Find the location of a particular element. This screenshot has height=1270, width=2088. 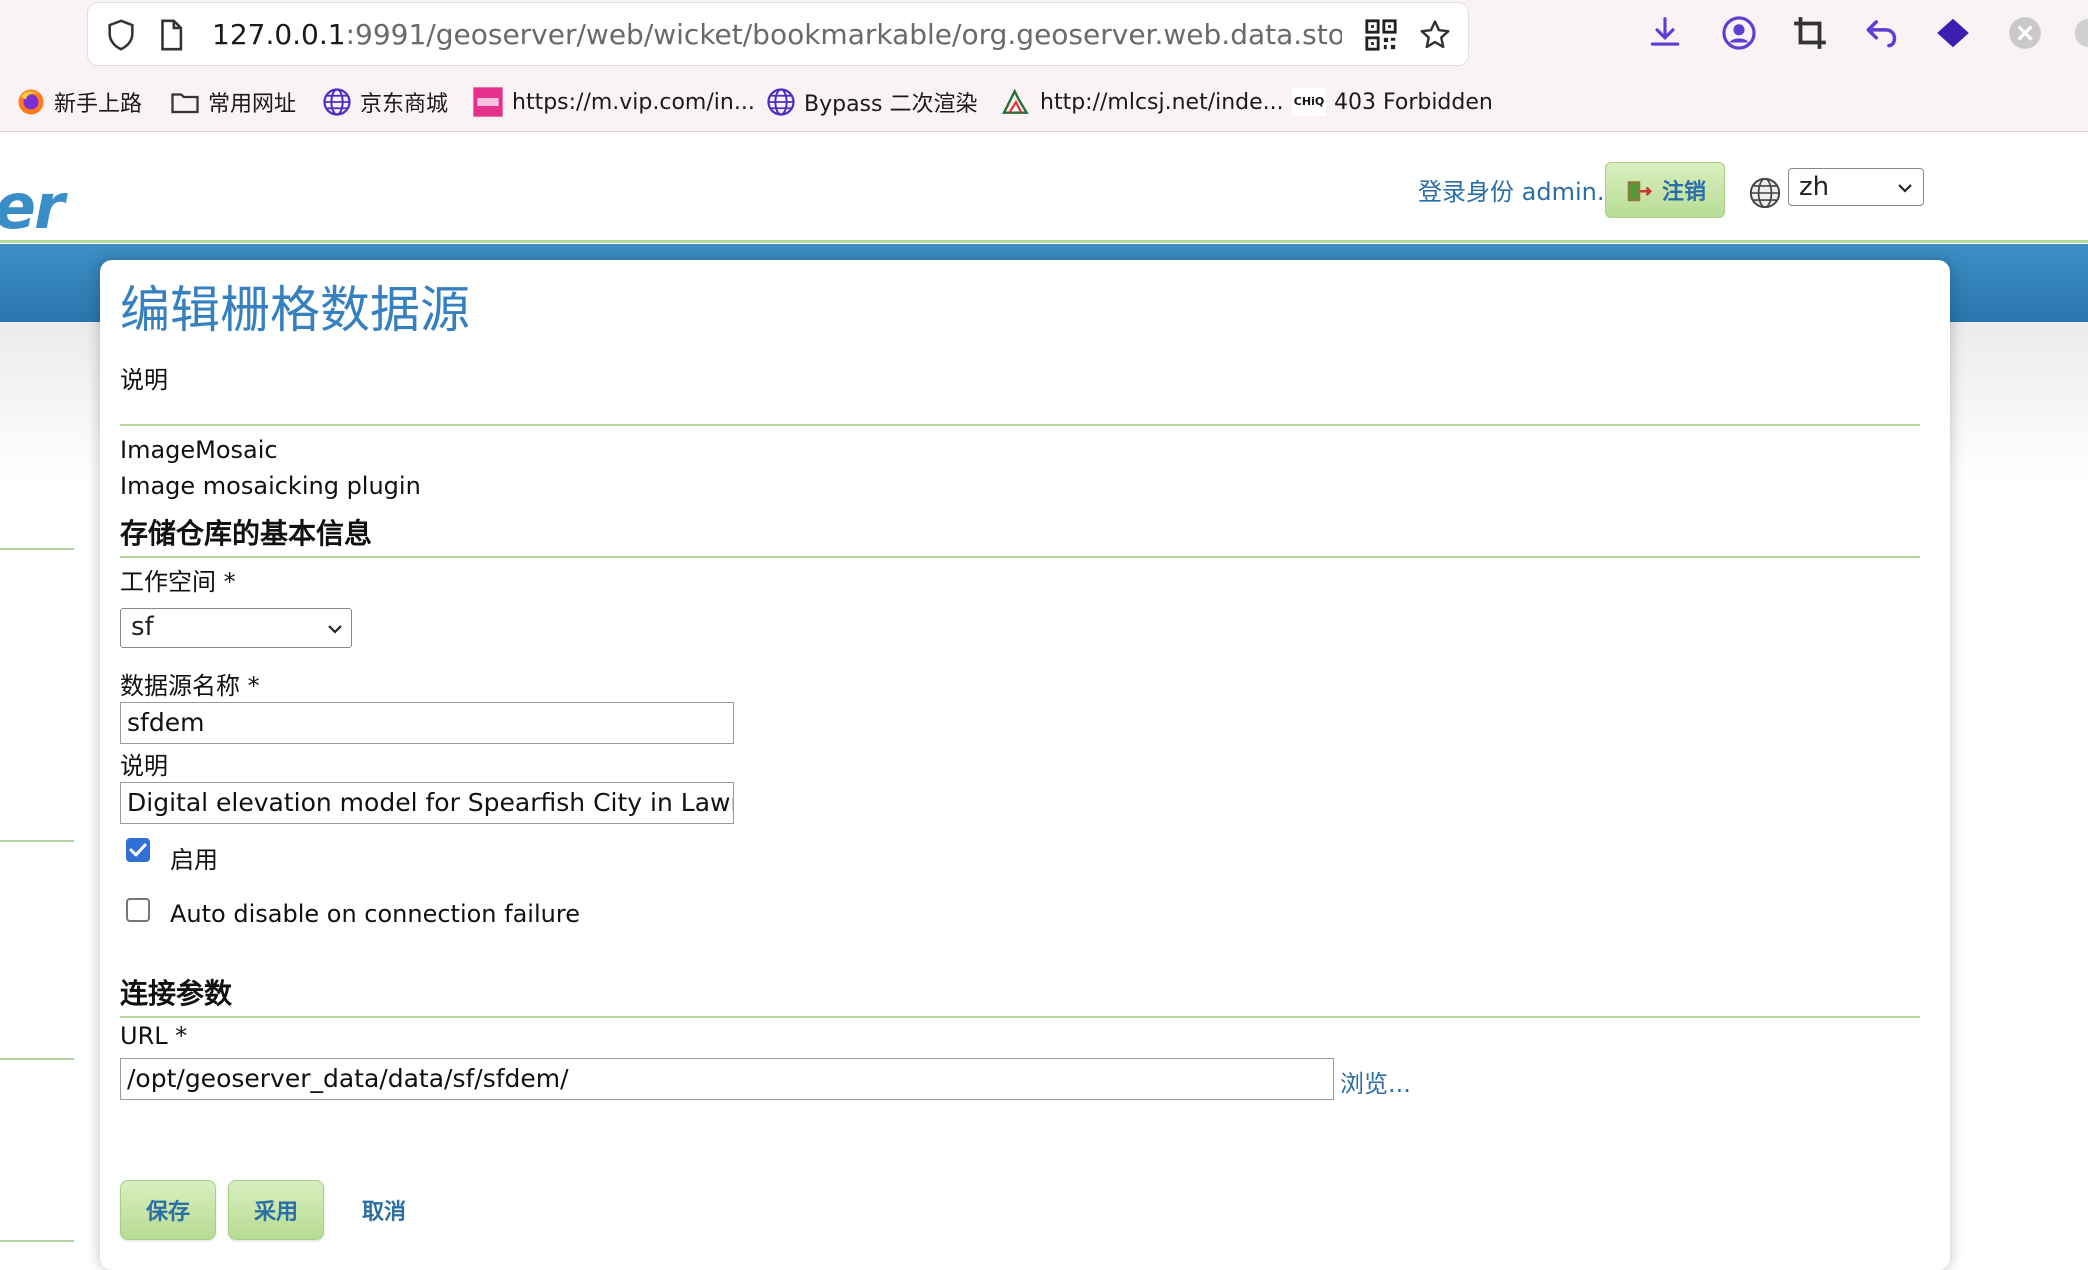

download-icon is located at coordinates (1665, 33).